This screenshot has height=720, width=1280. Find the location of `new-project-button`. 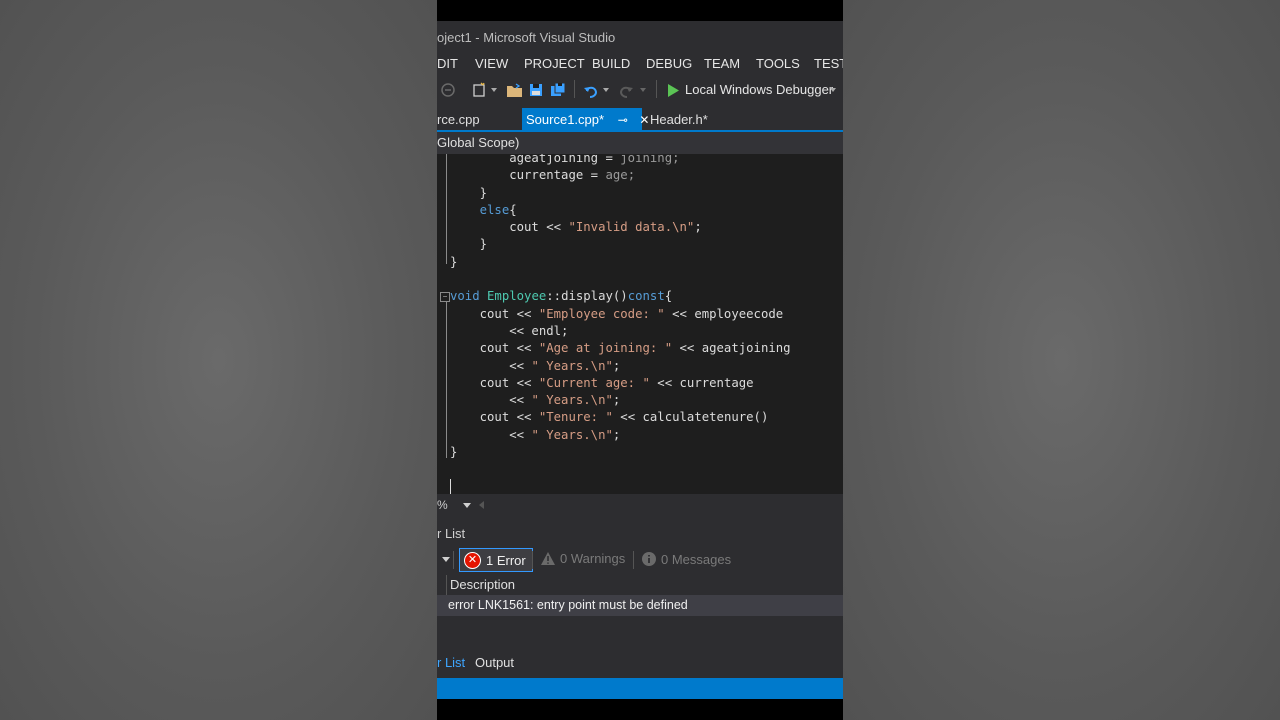

new-project-button is located at coordinates (480, 90).